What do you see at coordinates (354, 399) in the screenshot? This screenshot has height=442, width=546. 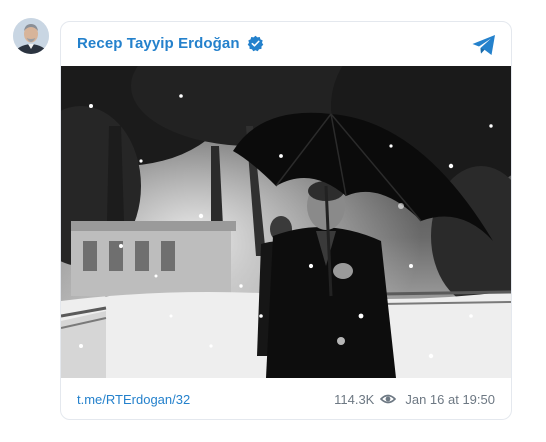 I see `view-count: 114.3K` at bounding box center [354, 399].